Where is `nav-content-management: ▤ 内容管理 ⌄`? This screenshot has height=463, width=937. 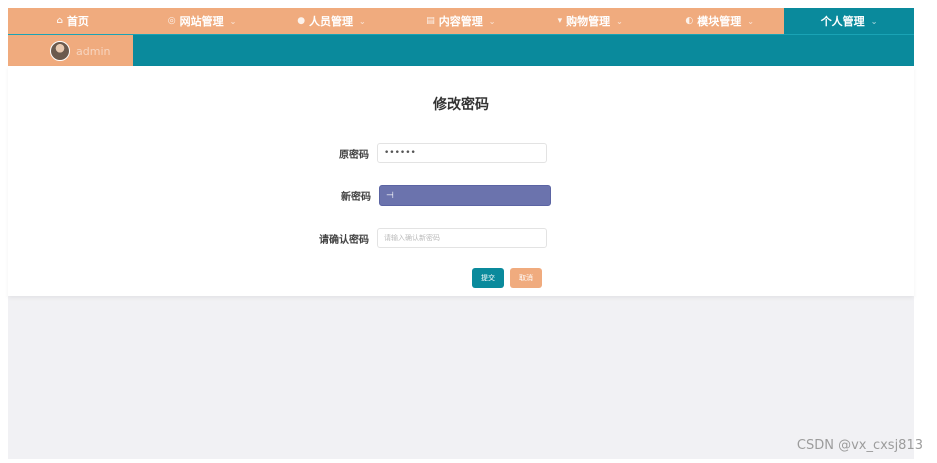 nav-content-management: ▤ 内容管理 ⌄ is located at coordinates (460, 21).